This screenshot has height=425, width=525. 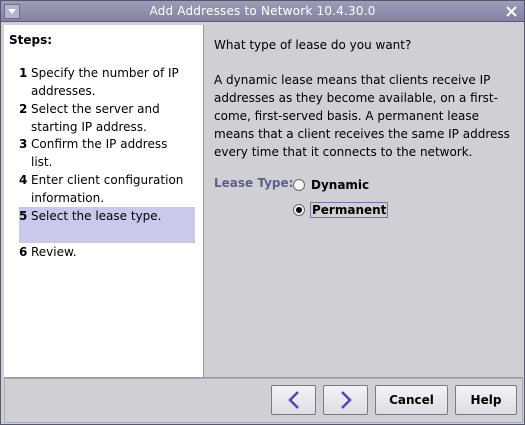 What do you see at coordinates (486, 400) in the screenshot?
I see `help-button: Help` at bounding box center [486, 400].